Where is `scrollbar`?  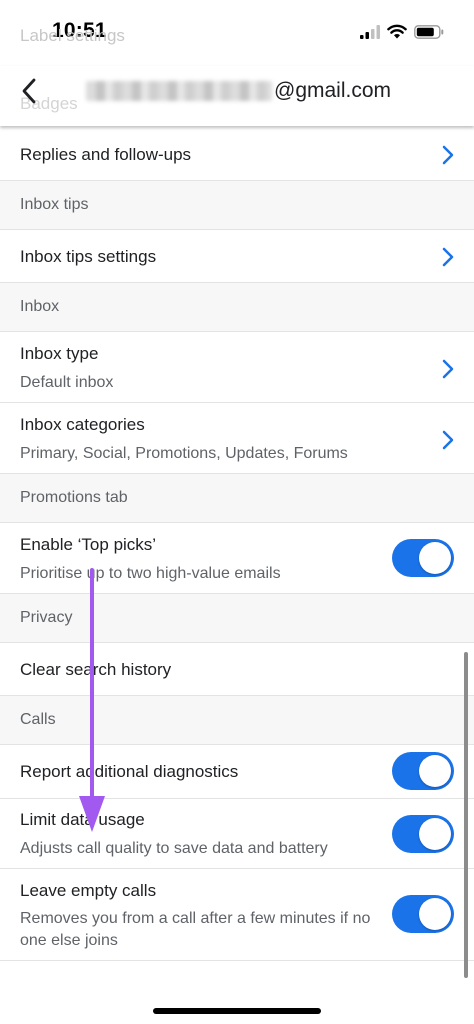
scrollbar is located at coordinates (466, 815).